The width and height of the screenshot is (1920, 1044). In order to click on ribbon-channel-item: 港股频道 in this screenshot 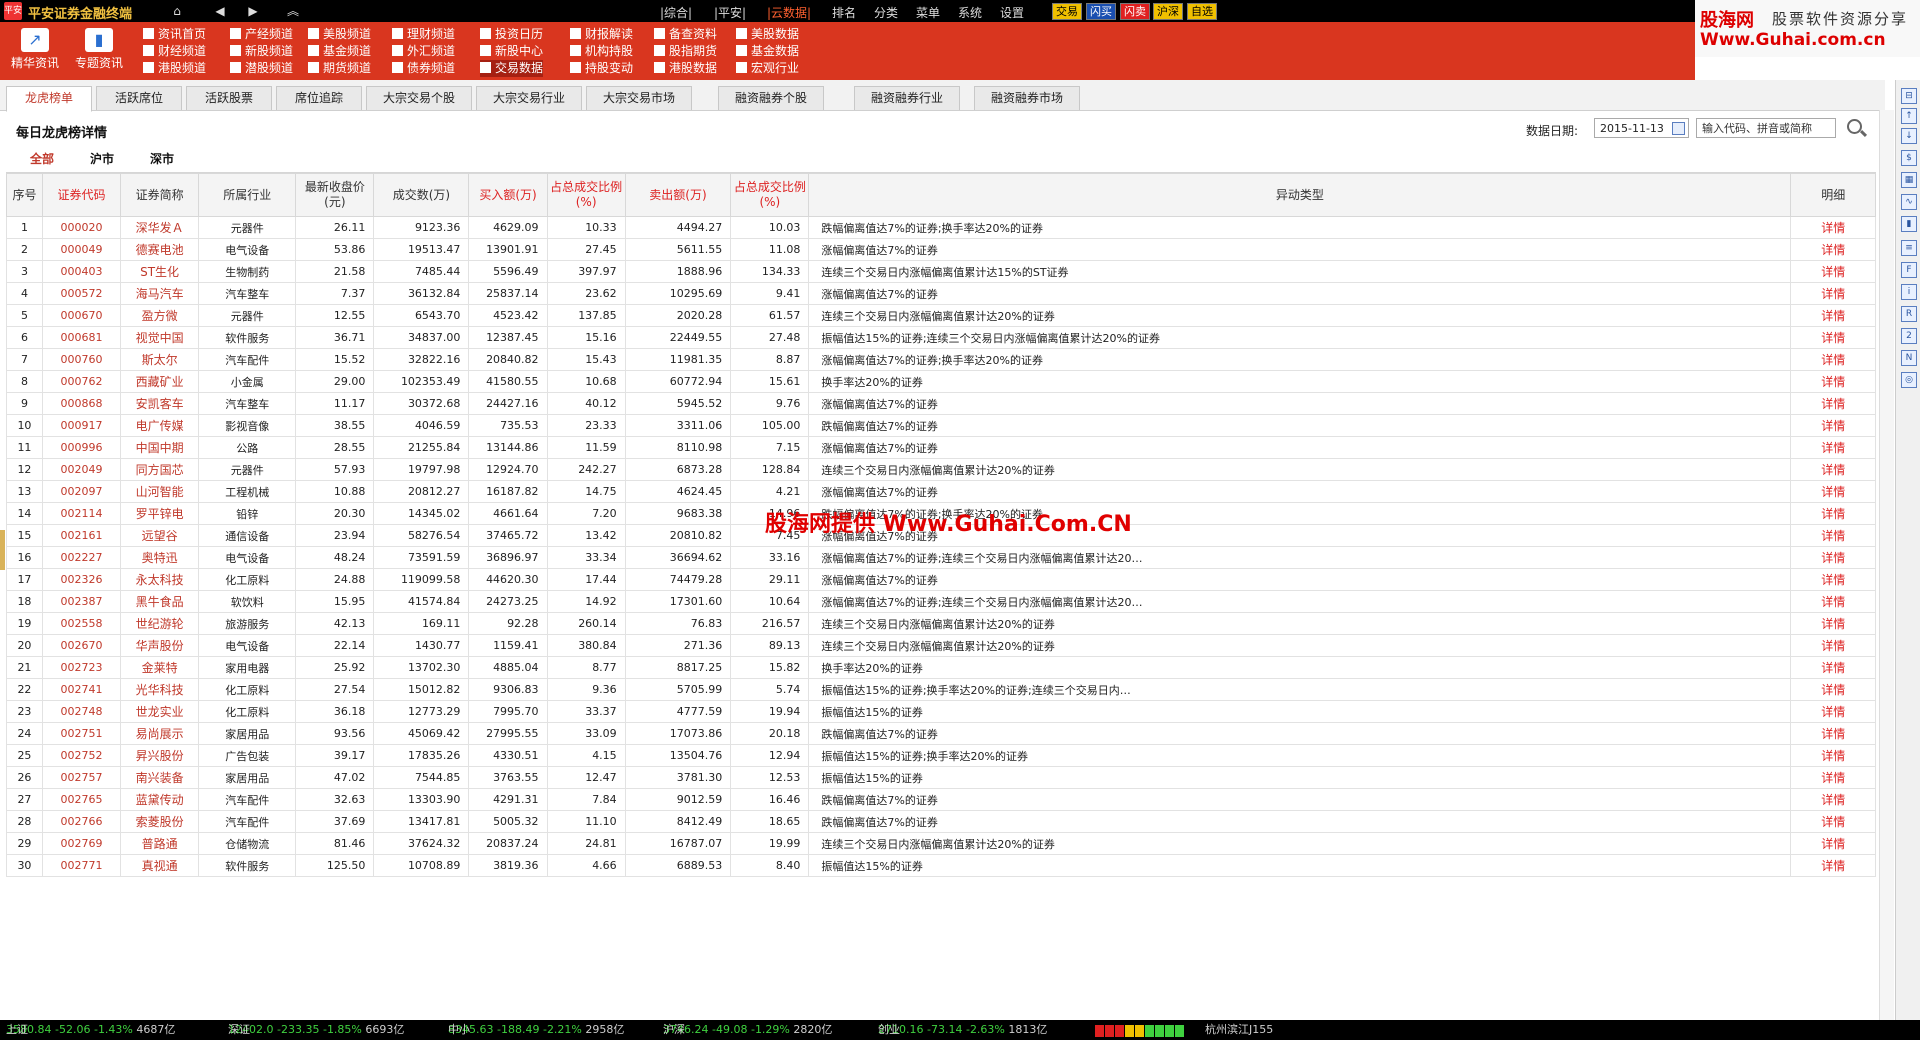, I will do `click(174, 68)`.